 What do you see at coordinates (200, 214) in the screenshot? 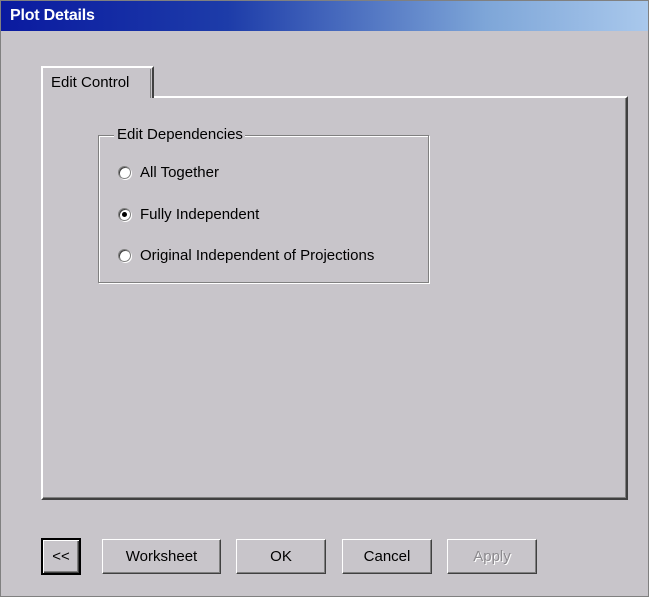
I see `radio-label: Fully Independent` at bounding box center [200, 214].